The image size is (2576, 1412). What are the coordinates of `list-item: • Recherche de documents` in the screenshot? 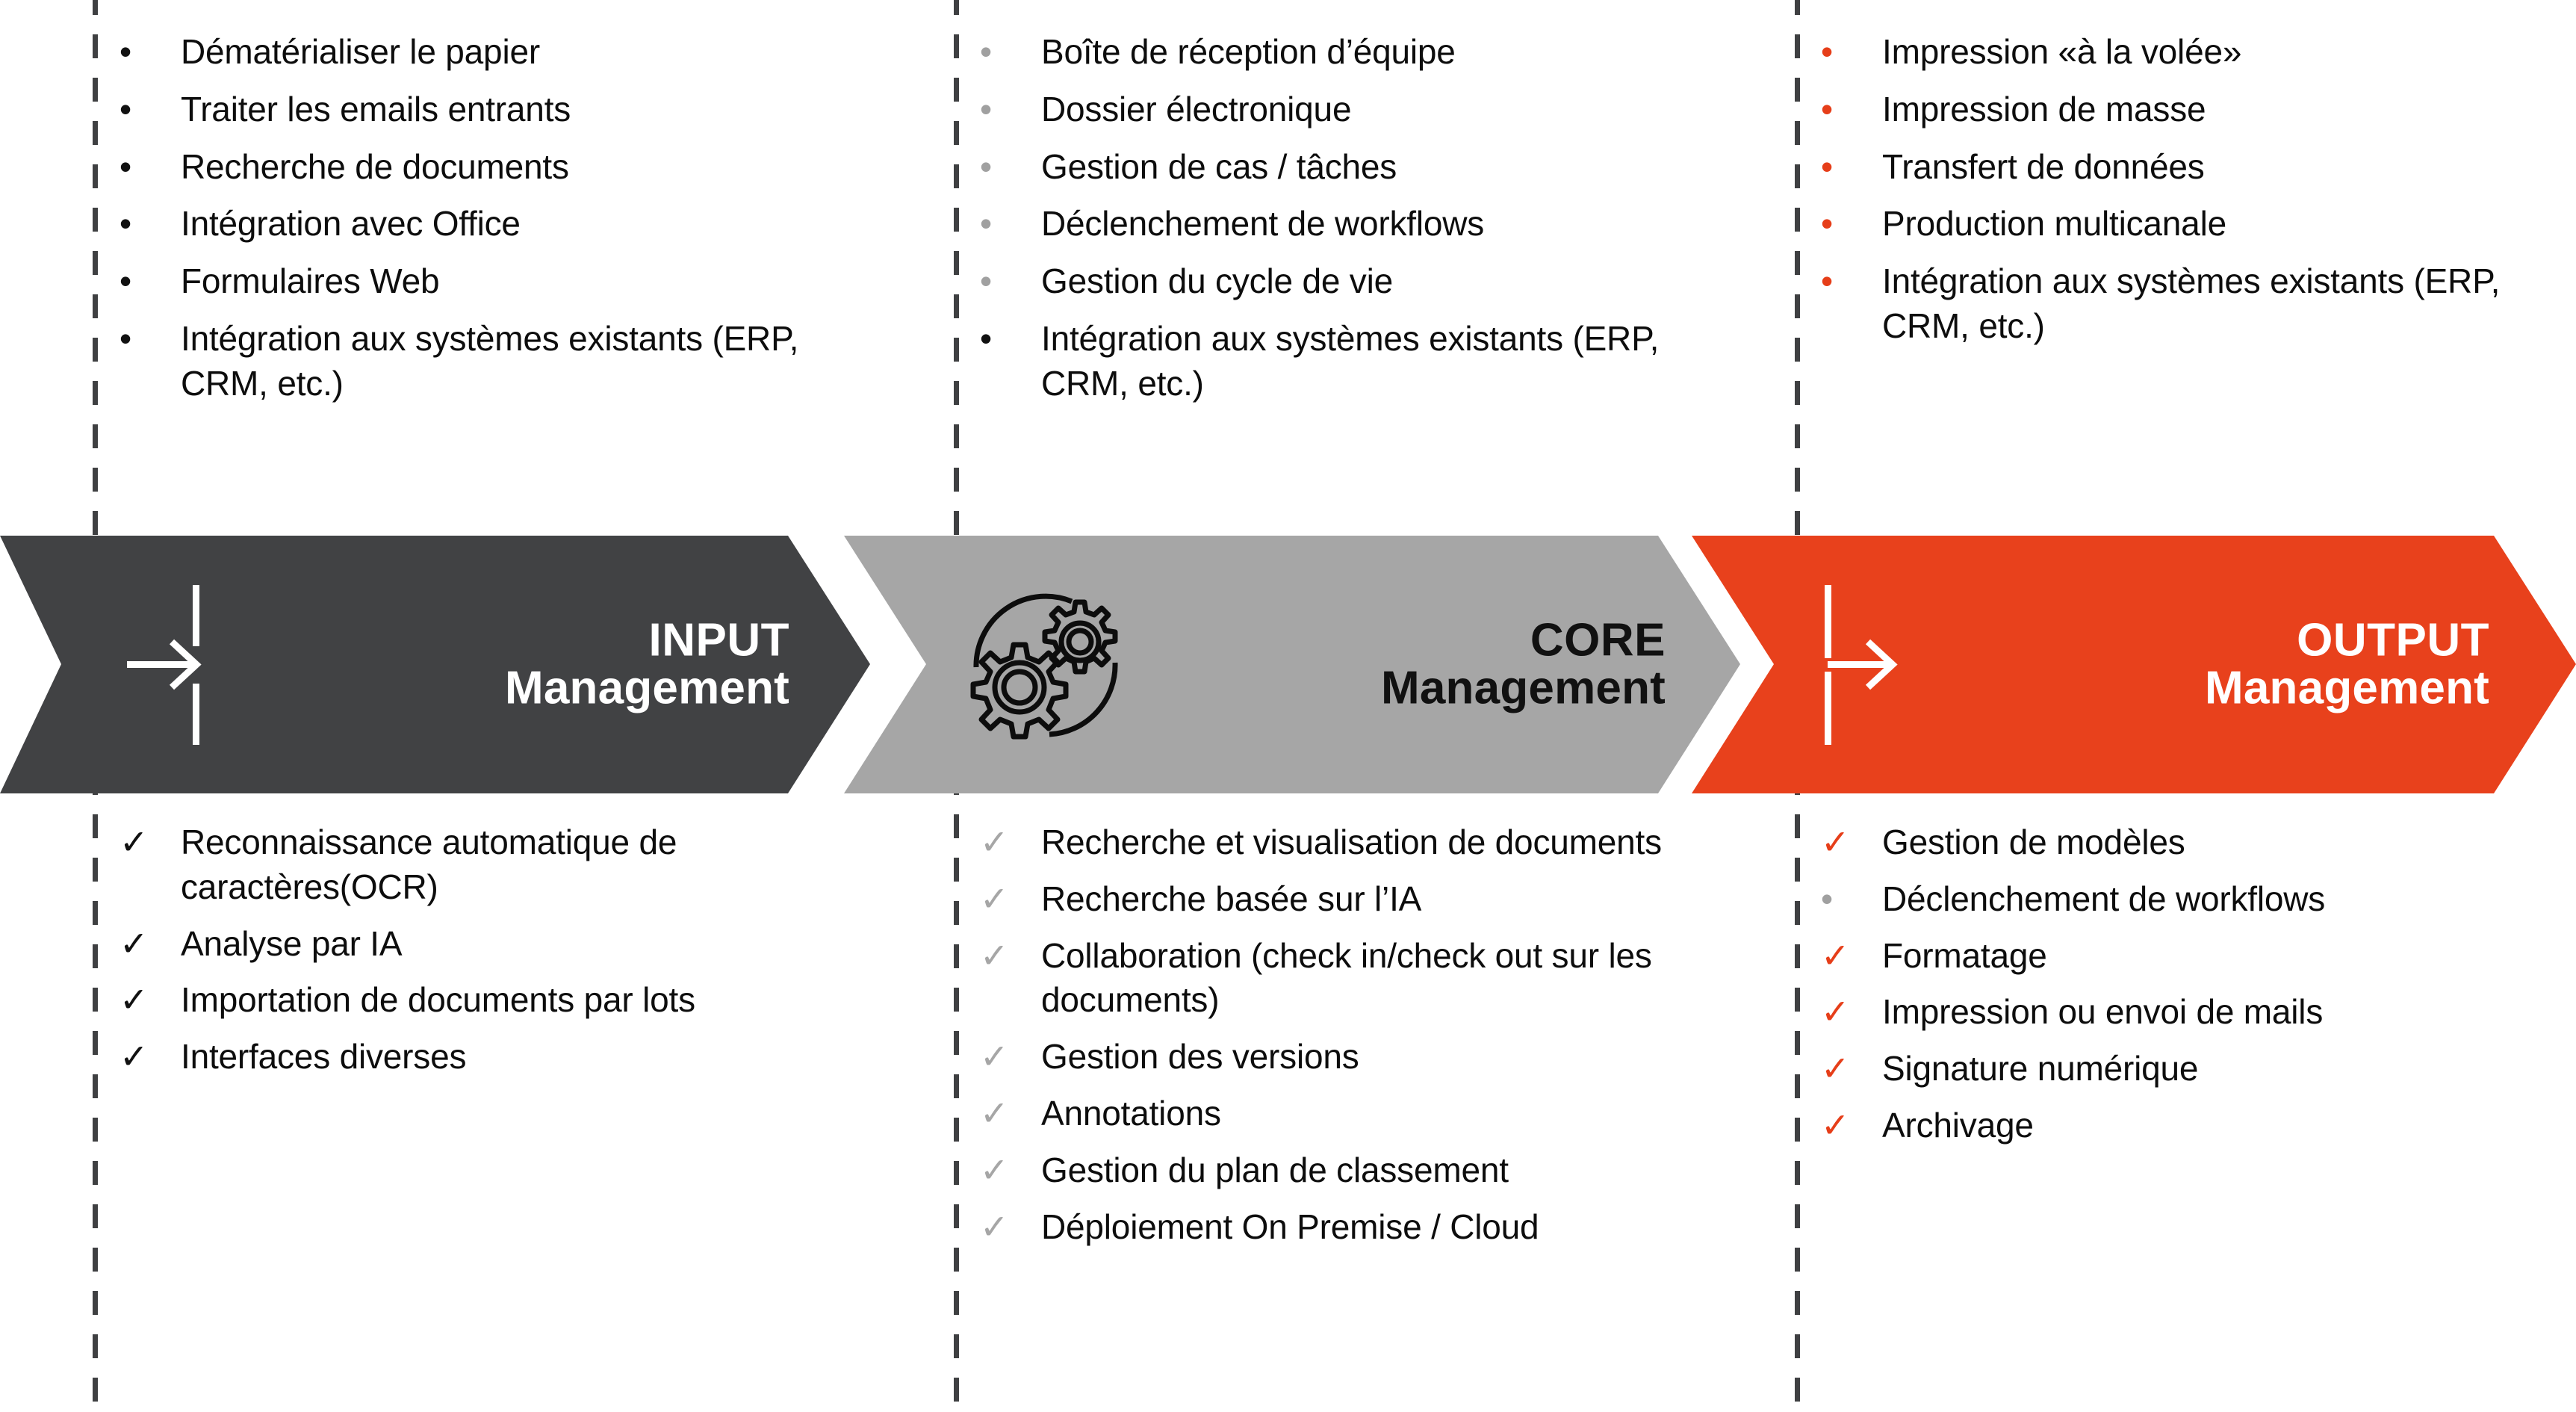 It's located at (493, 167).